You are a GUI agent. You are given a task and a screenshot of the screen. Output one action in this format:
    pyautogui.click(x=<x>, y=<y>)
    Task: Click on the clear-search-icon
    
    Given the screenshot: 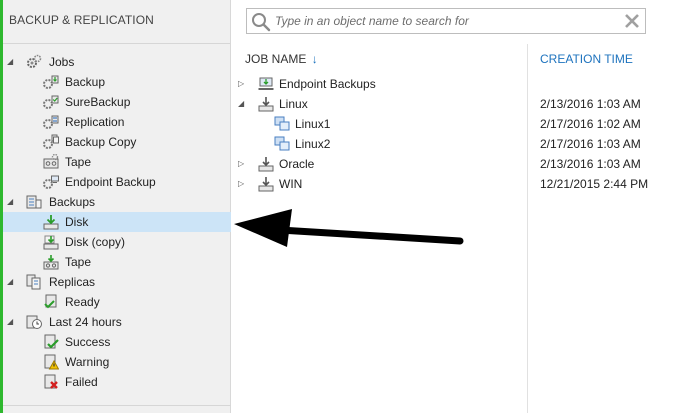 What is the action you would take?
    pyautogui.click(x=632, y=21)
    